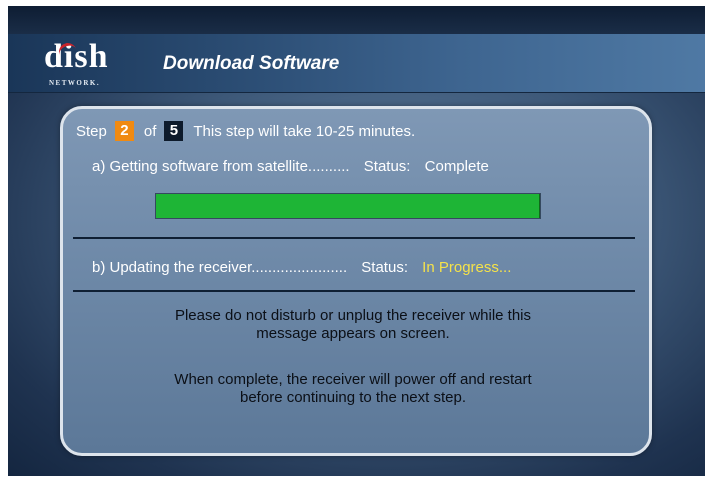 This screenshot has height=482, width=713. Describe the element at coordinates (124, 131) in the screenshot. I see `current-step-badge: 2` at that location.